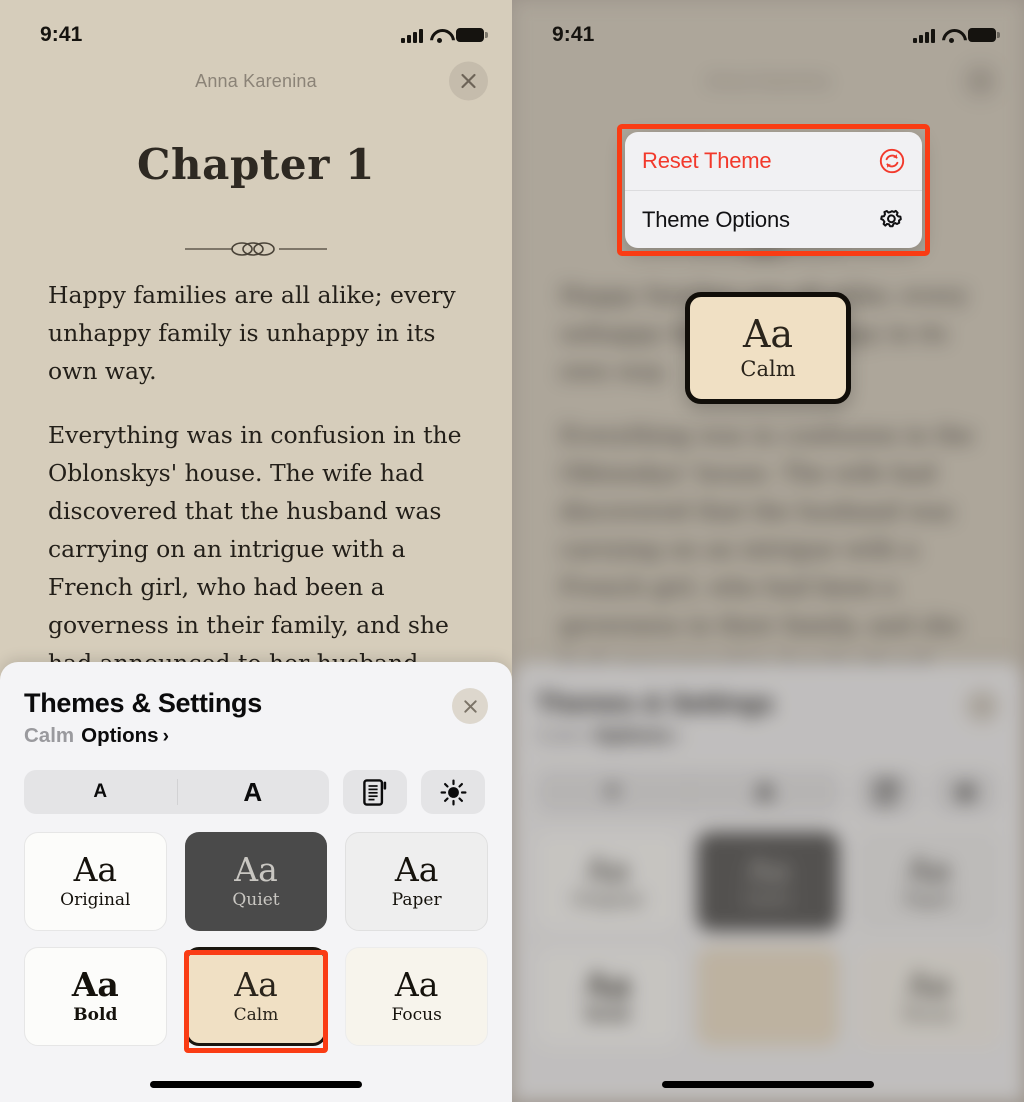  I want to click on theme-card-original: Aa Original, so click(95, 881).